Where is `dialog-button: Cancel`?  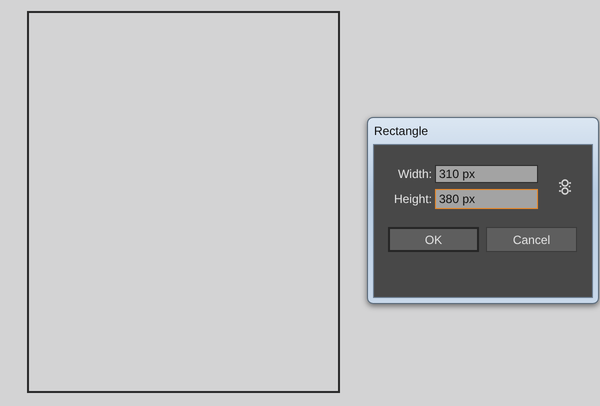
dialog-button: Cancel is located at coordinates (531, 239).